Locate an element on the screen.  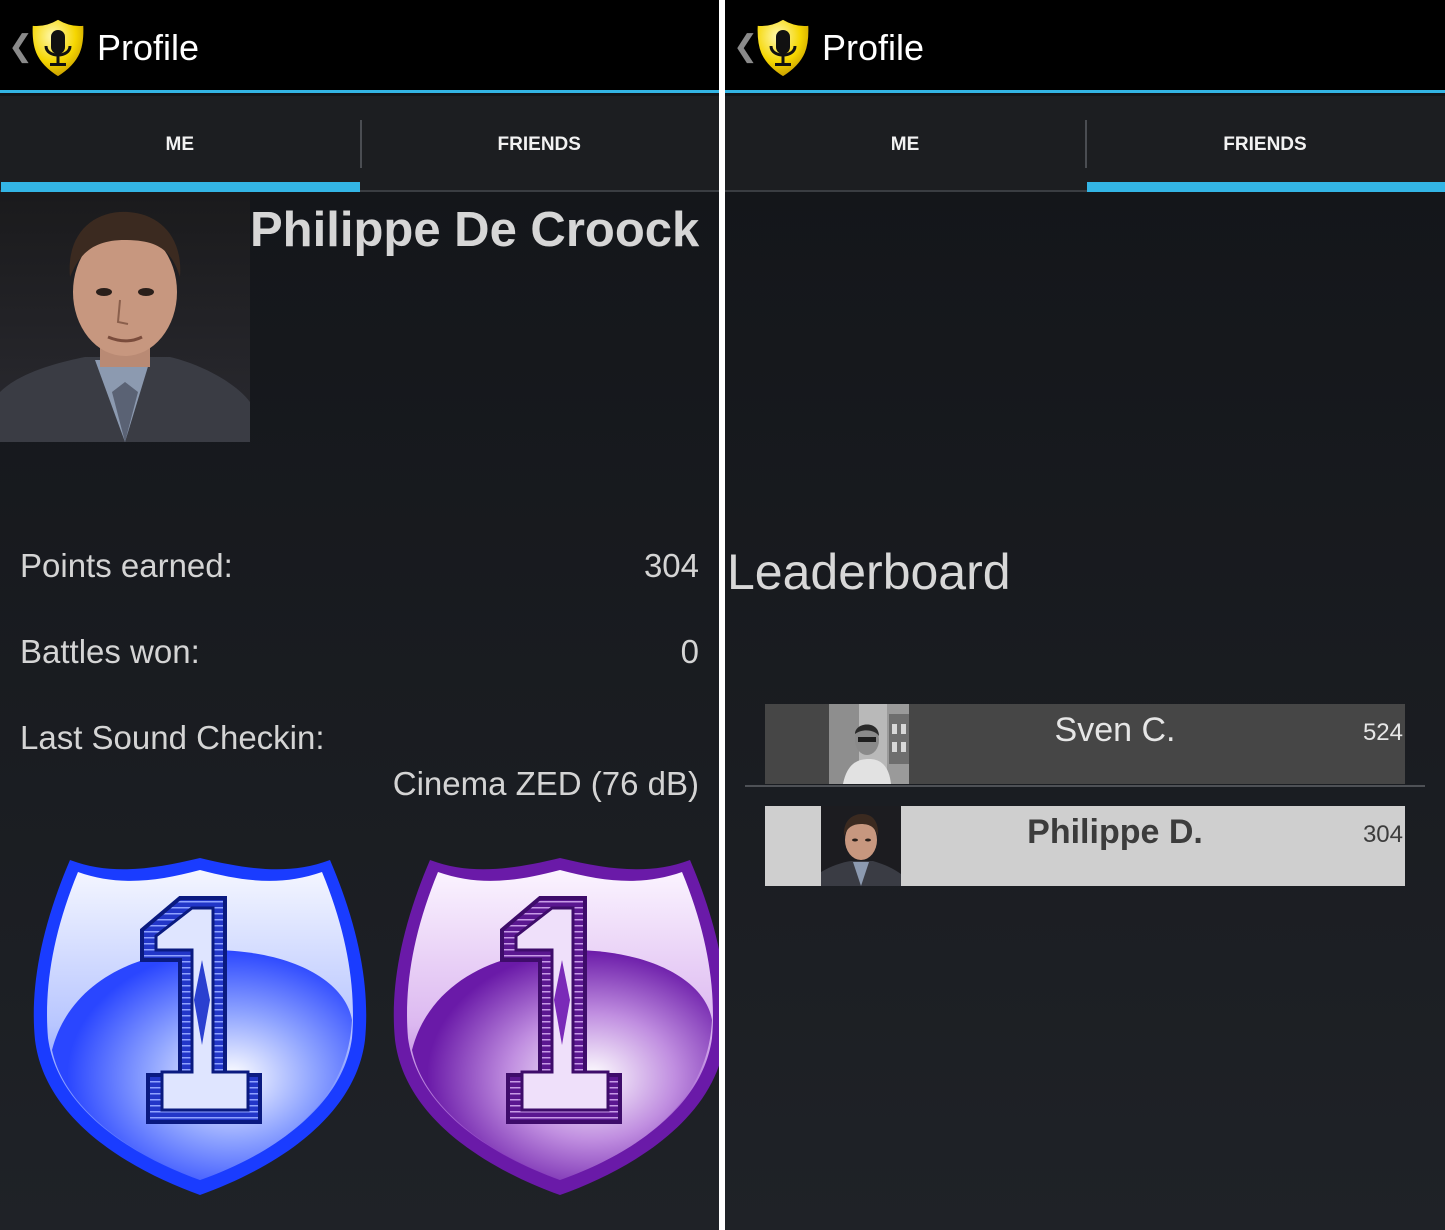
leaderboard-row: Sven C. 524 is located at coordinates (1085, 744).